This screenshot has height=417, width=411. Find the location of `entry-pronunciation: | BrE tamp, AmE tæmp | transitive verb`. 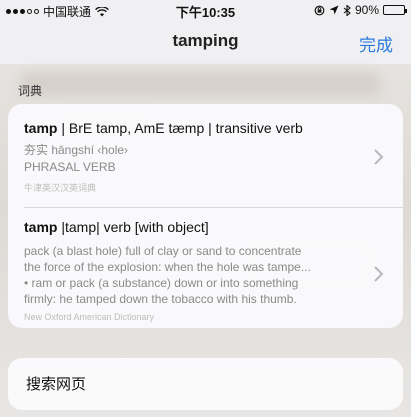

entry-pronunciation: | BrE tamp, AmE tæmp | transitive verb is located at coordinates (180, 128).